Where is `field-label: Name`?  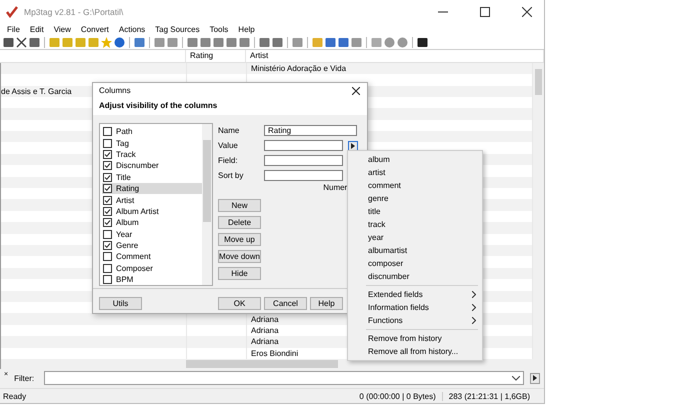 field-label: Name is located at coordinates (229, 131).